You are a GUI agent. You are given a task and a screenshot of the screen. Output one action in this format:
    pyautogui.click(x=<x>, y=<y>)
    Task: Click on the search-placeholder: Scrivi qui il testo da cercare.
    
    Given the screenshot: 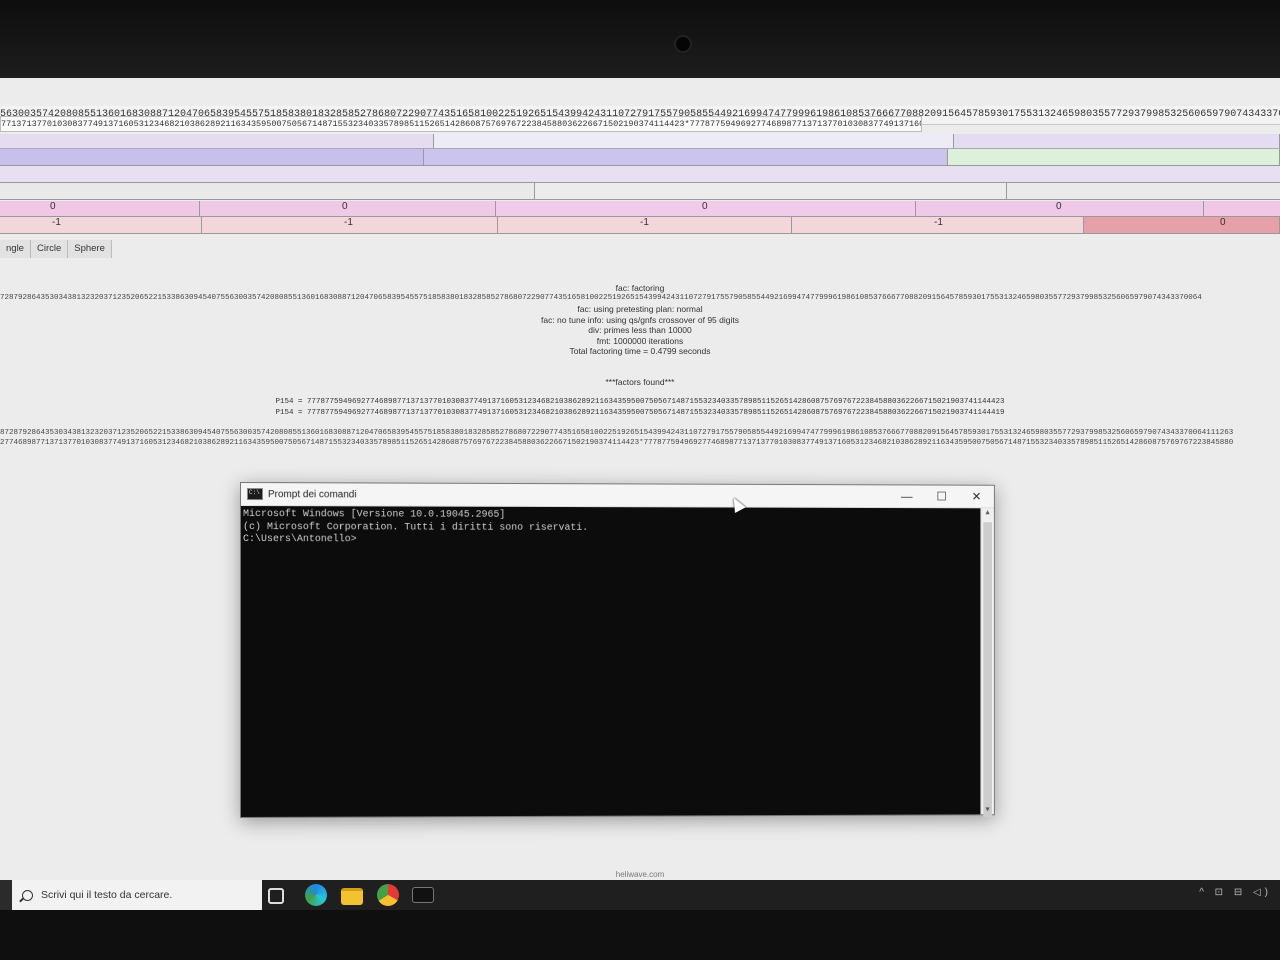 What is the action you would take?
    pyautogui.click(x=107, y=895)
    